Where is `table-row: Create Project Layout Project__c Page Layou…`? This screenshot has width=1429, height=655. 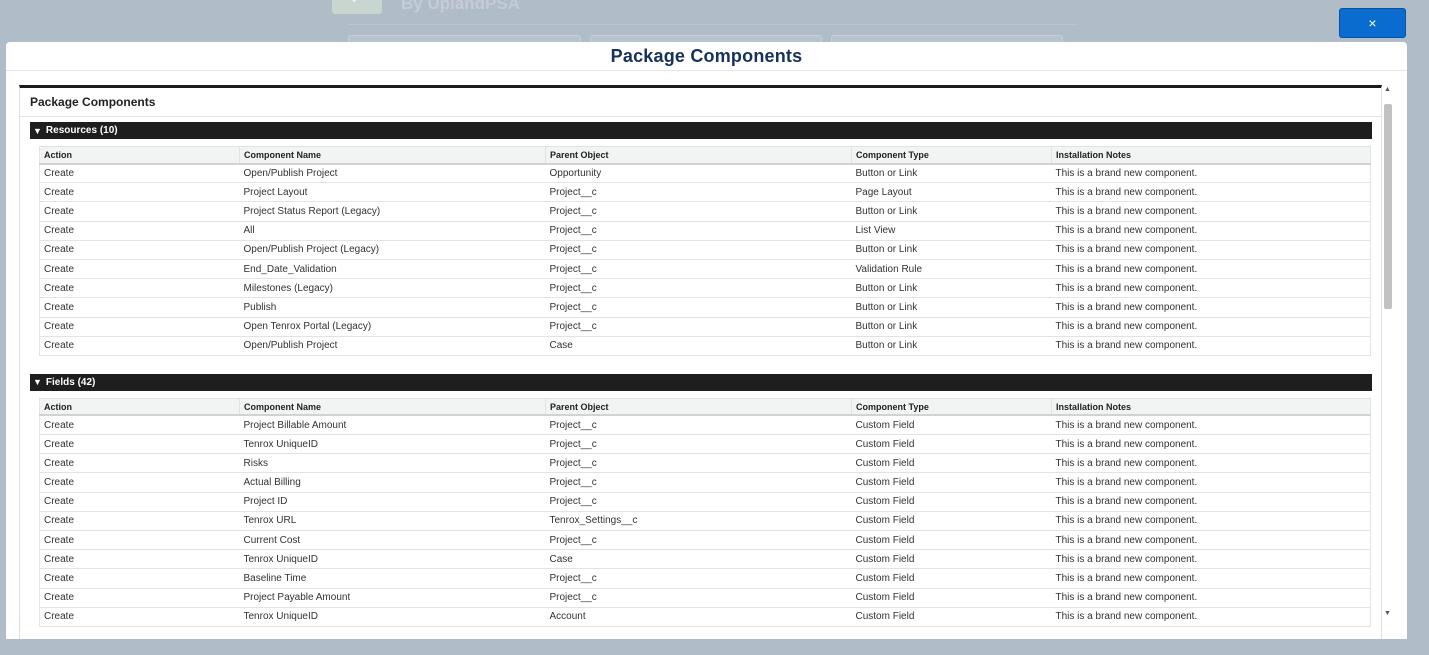 table-row: Create Project Layout Project__c Page Layou… is located at coordinates (705, 192).